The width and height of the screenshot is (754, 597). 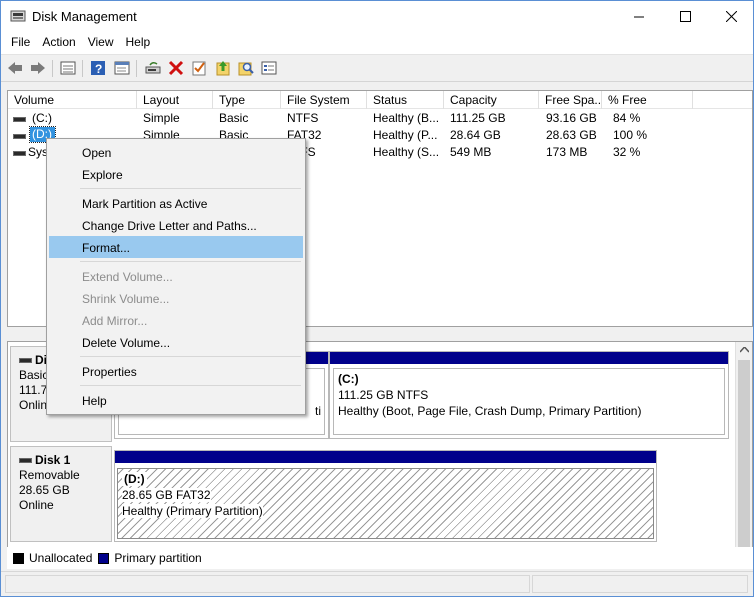 I want to click on properties-icon, so click(x=122, y=68).